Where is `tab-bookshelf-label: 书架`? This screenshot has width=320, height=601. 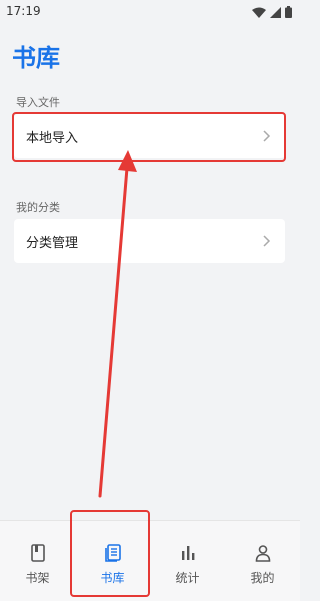
tab-bookshelf-label: 书架 is located at coordinates (37, 578).